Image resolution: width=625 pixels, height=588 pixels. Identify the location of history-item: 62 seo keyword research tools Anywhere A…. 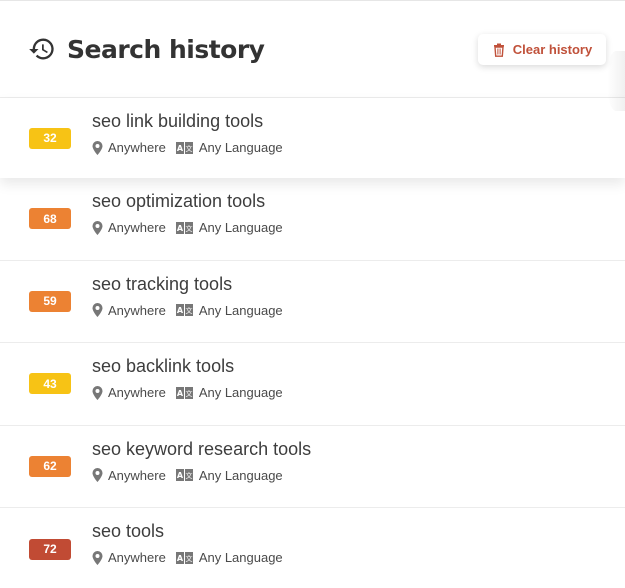
(312, 467).